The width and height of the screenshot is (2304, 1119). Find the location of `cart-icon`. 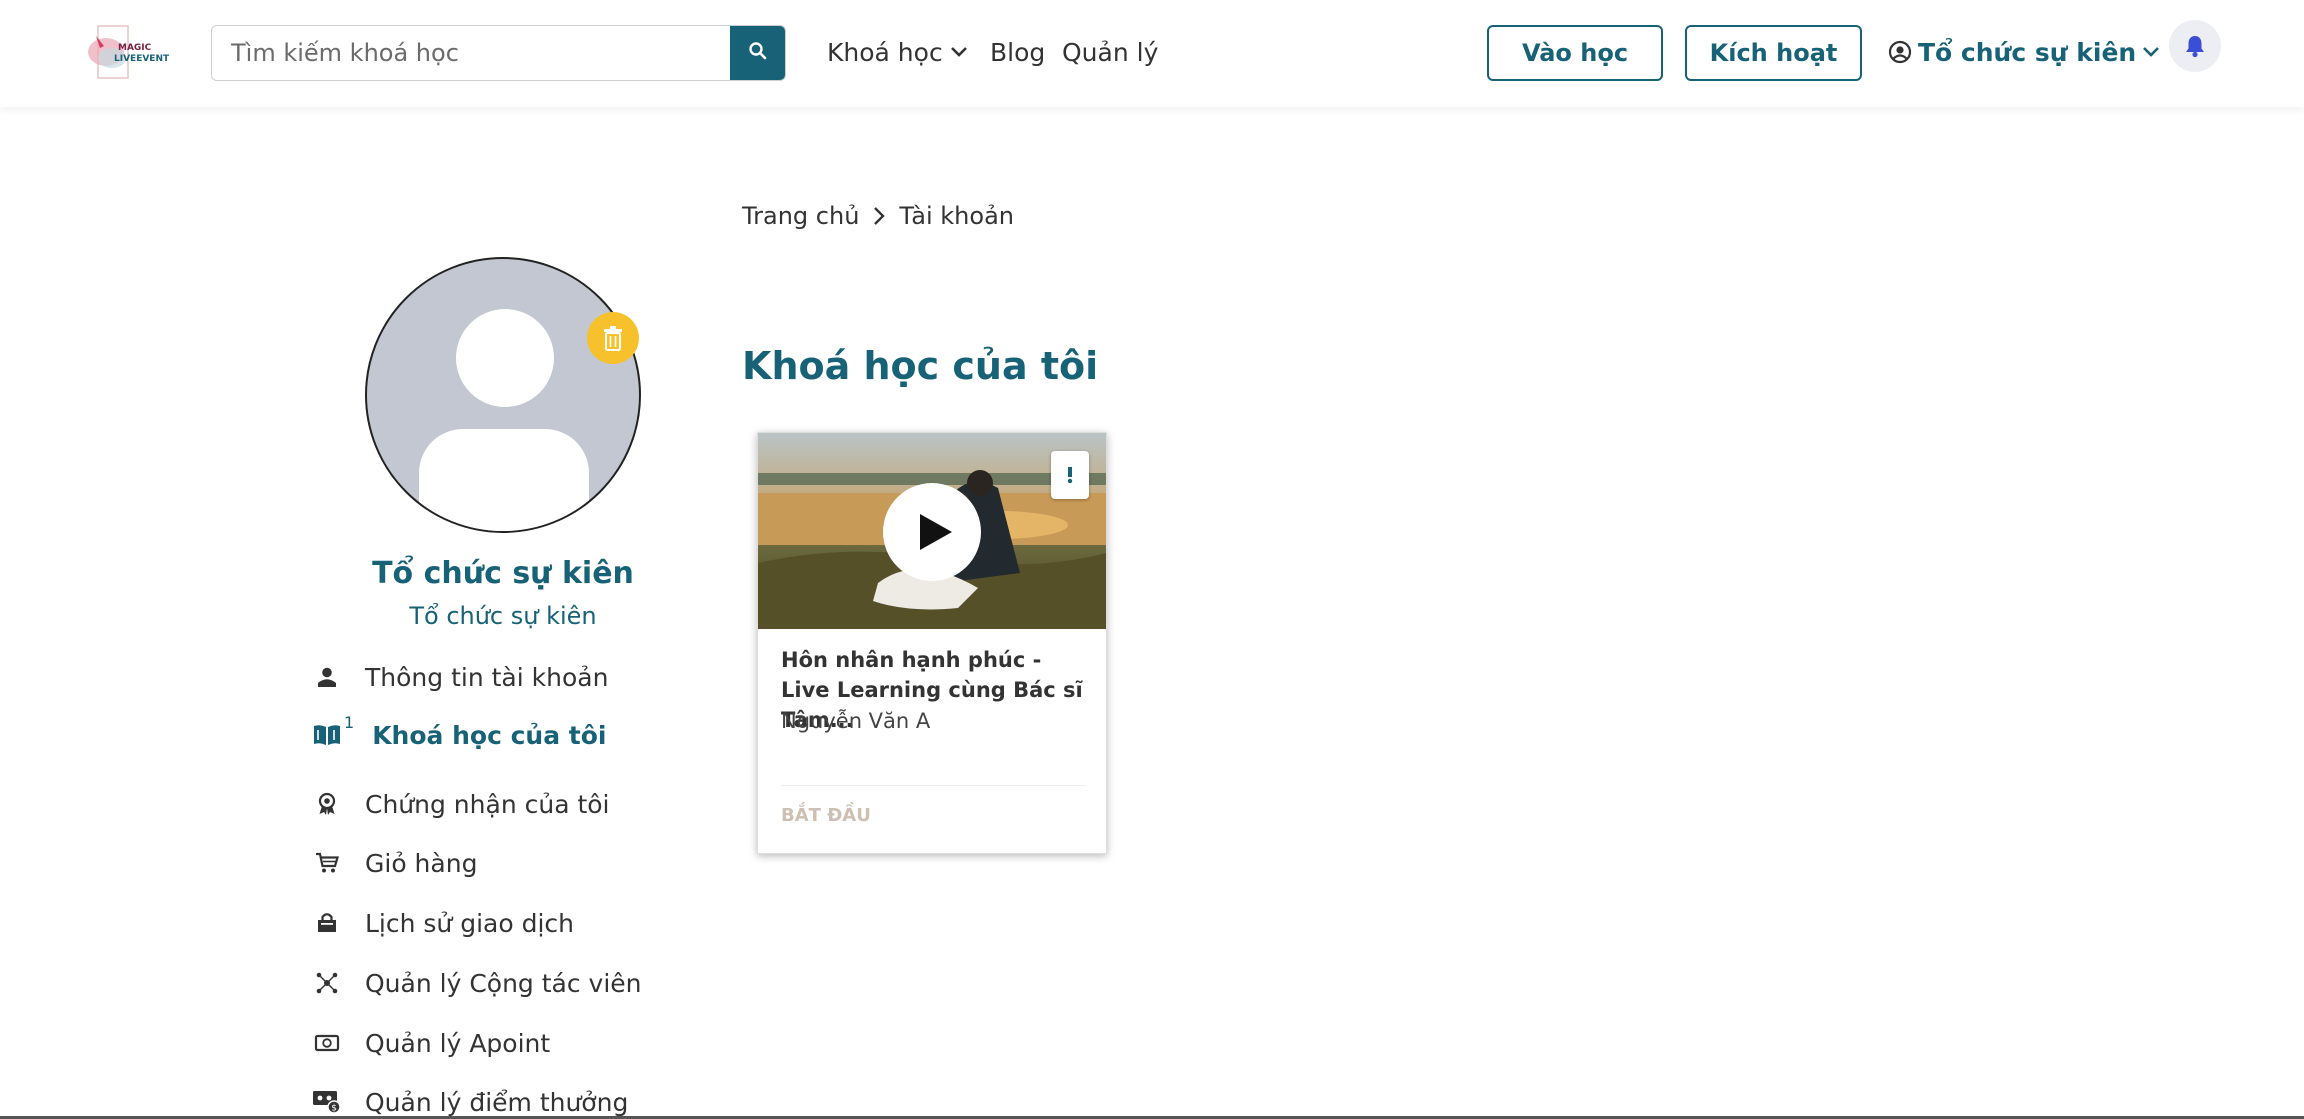

cart-icon is located at coordinates (327, 863).